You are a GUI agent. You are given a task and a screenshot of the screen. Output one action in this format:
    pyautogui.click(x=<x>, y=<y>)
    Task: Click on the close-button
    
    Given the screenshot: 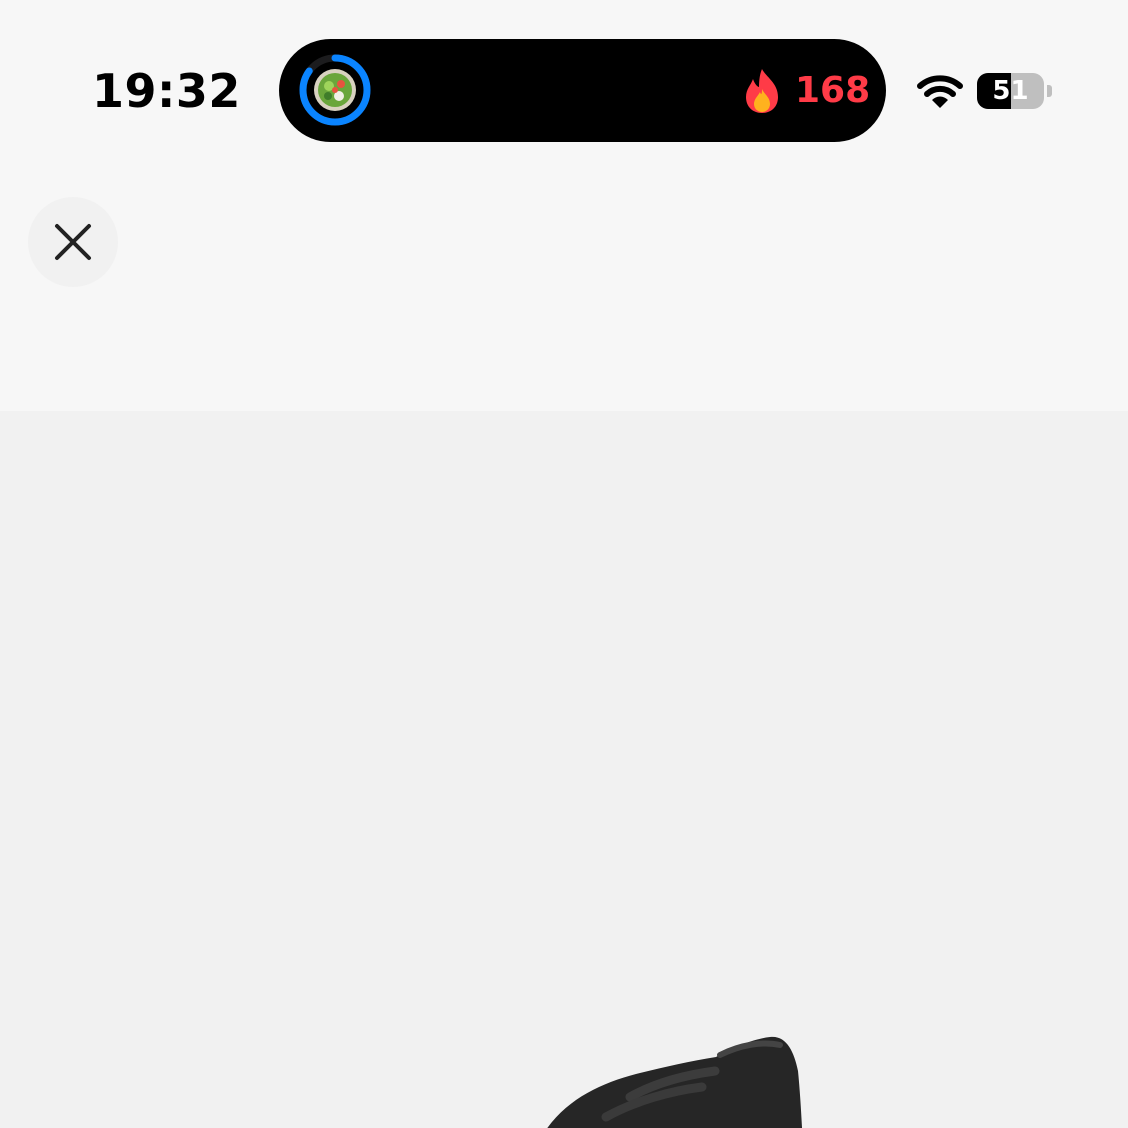 What is the action you would take?
    pyautogui.click(x=73, y=242)
    